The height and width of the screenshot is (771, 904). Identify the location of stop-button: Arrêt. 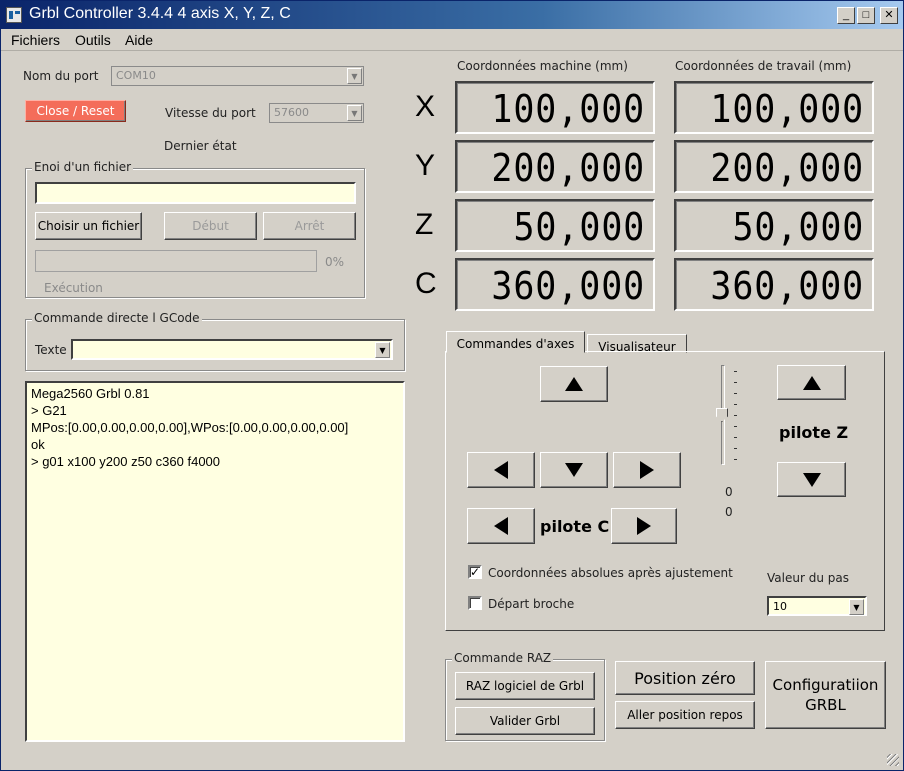
(309, 226).